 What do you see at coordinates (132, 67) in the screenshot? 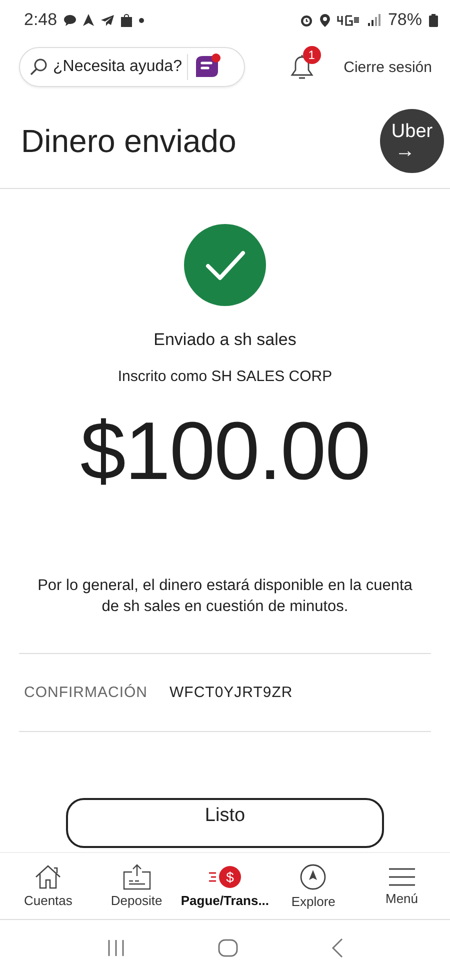
I see `search-field: ¿Necesita ayuda?` at bounding box center [132, 67].